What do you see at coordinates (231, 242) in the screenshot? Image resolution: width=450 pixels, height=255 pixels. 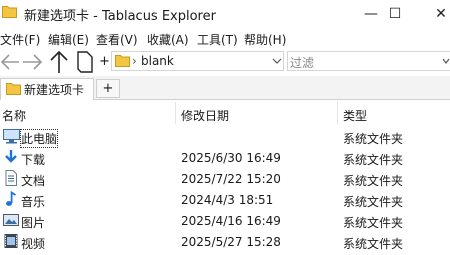 I see `item-date: 2025/5/27 15:28` at bounding box center [231, 242].